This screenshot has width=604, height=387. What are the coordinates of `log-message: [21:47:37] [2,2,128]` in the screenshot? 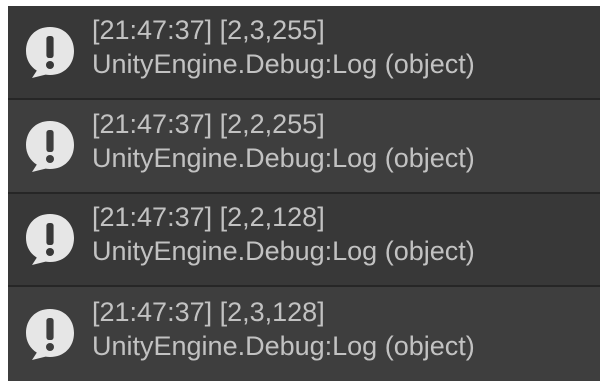 It's located at (208, 217).